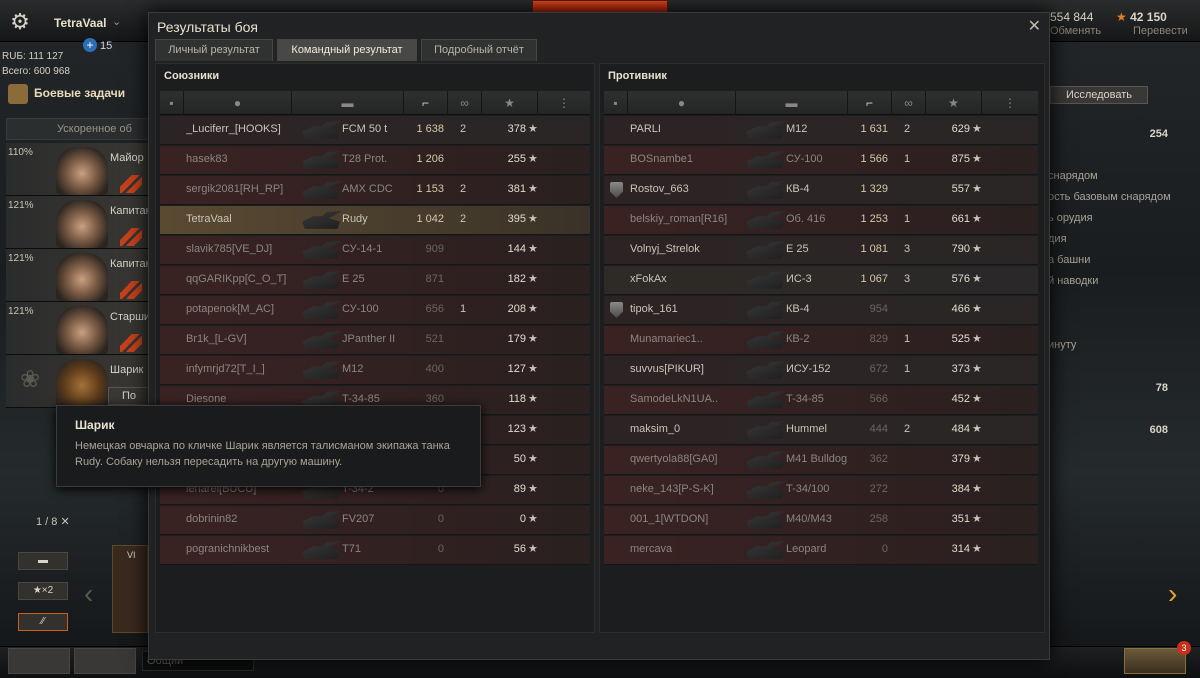 The width and height of the screenshot is (1200, 678). Describe the element at coordinates (960, 489) in the screenshot. I see `xp-value: 384` at that location.